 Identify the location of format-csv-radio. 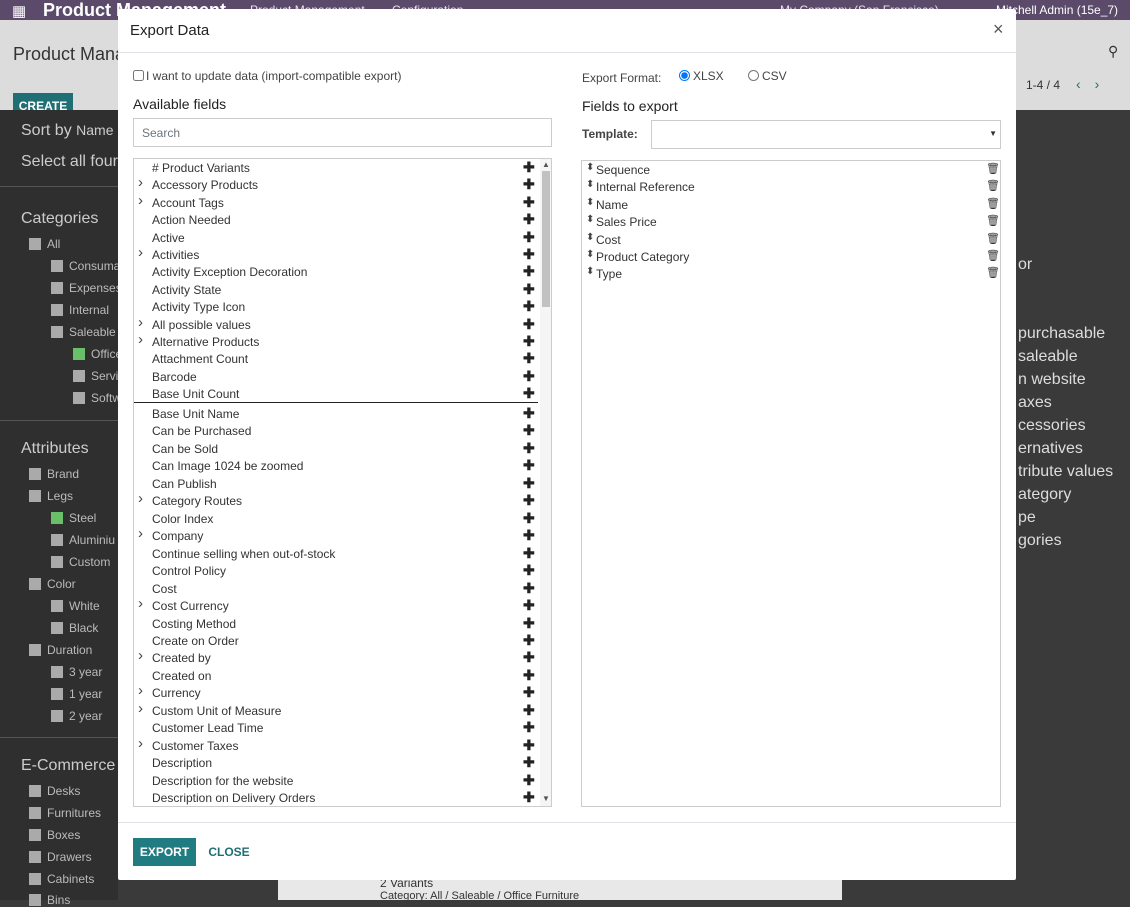
(753, 75).